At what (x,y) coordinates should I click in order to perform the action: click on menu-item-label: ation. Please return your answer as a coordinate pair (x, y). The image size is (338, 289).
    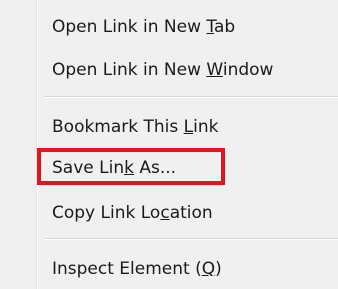
    Looking at the image, I should click on (191, 213).